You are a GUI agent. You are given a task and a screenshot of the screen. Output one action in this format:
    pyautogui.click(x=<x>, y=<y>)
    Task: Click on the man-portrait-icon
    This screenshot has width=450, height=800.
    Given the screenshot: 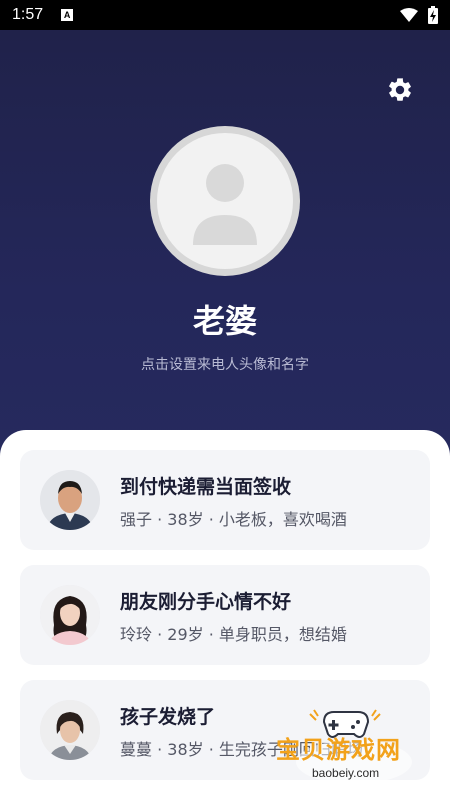 What is the action you would take?
    pyautogui.click(x=70, y=500)
    